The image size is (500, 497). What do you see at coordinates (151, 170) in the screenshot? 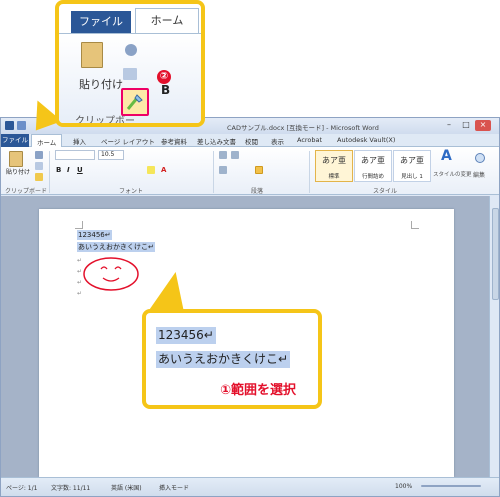
I see `highlight-icon` at bounding box center [151, 170].